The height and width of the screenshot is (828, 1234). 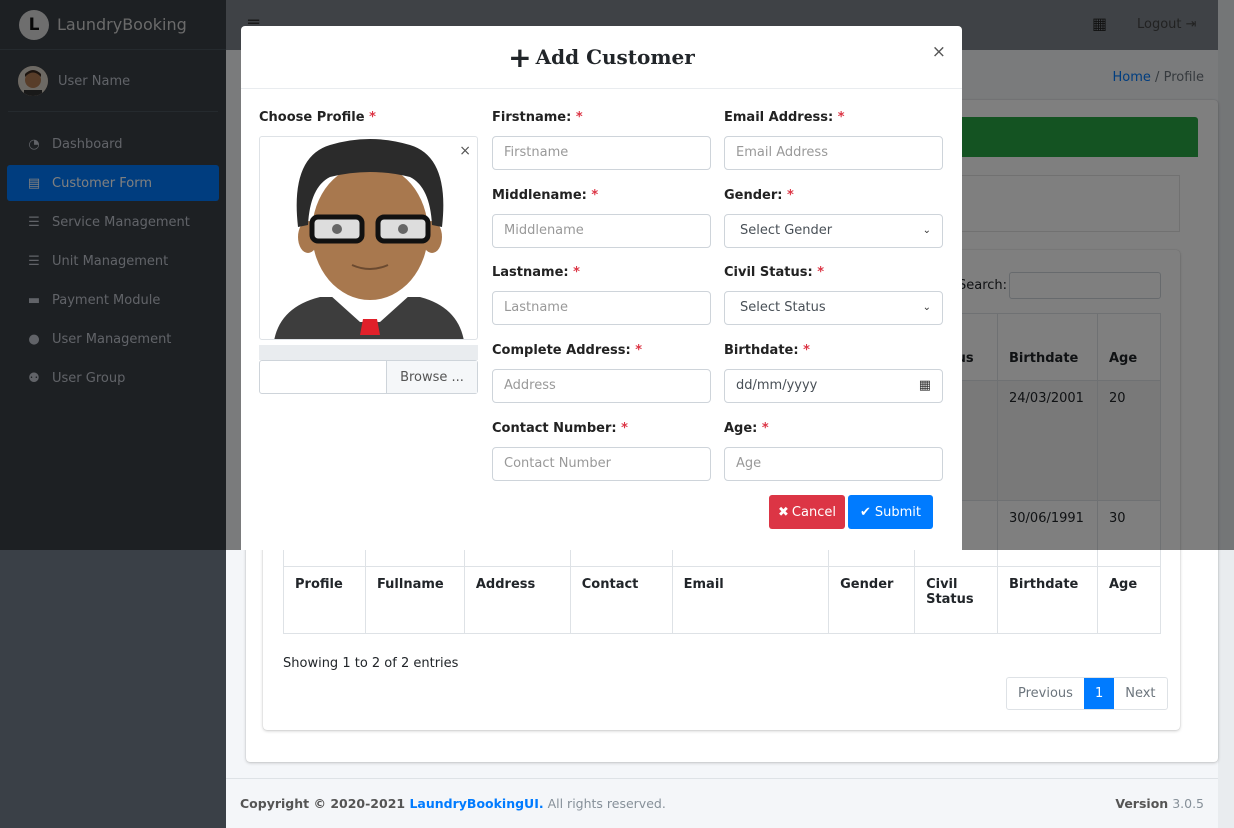 I want to click on column-header: Address, so click(x=517, y=600).